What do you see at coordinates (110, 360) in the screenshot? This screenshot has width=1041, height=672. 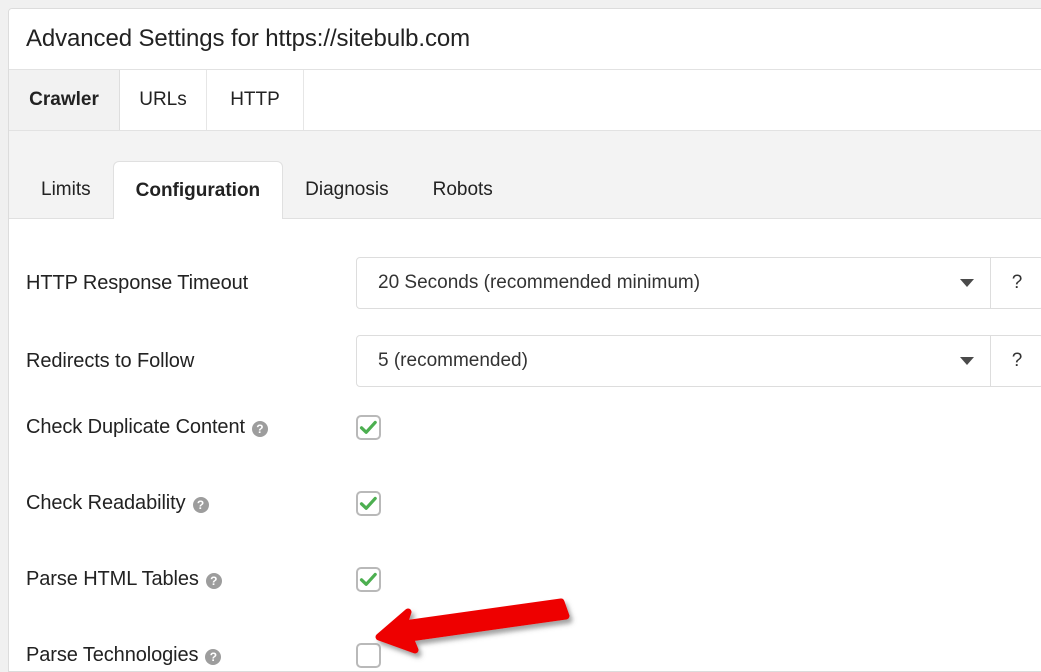 I see `redirects-to-follow-label: Redirects to Follow` at bounding box center [110, 360].